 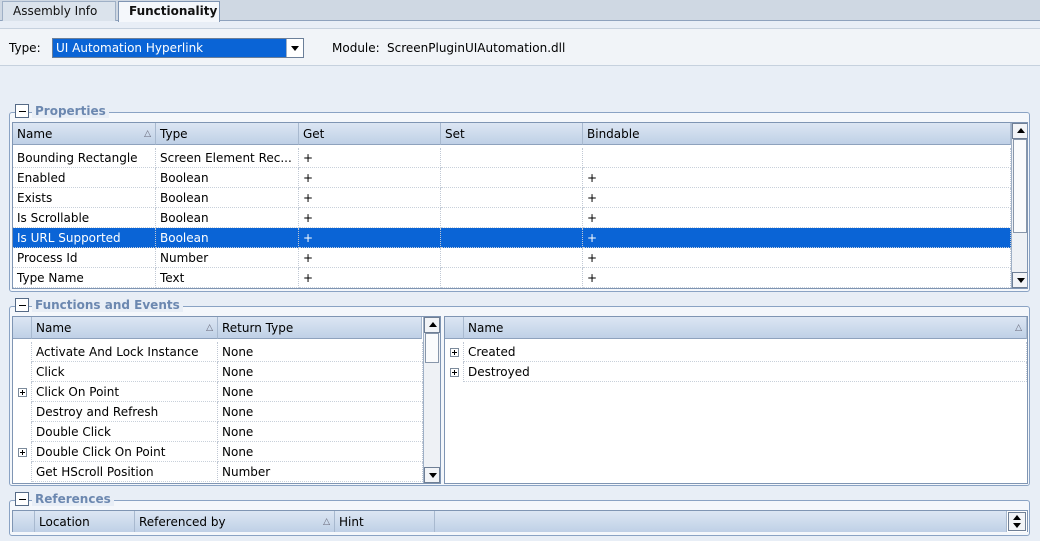 I want to click on list-item: Destroyed, so click(x=736, y=372).